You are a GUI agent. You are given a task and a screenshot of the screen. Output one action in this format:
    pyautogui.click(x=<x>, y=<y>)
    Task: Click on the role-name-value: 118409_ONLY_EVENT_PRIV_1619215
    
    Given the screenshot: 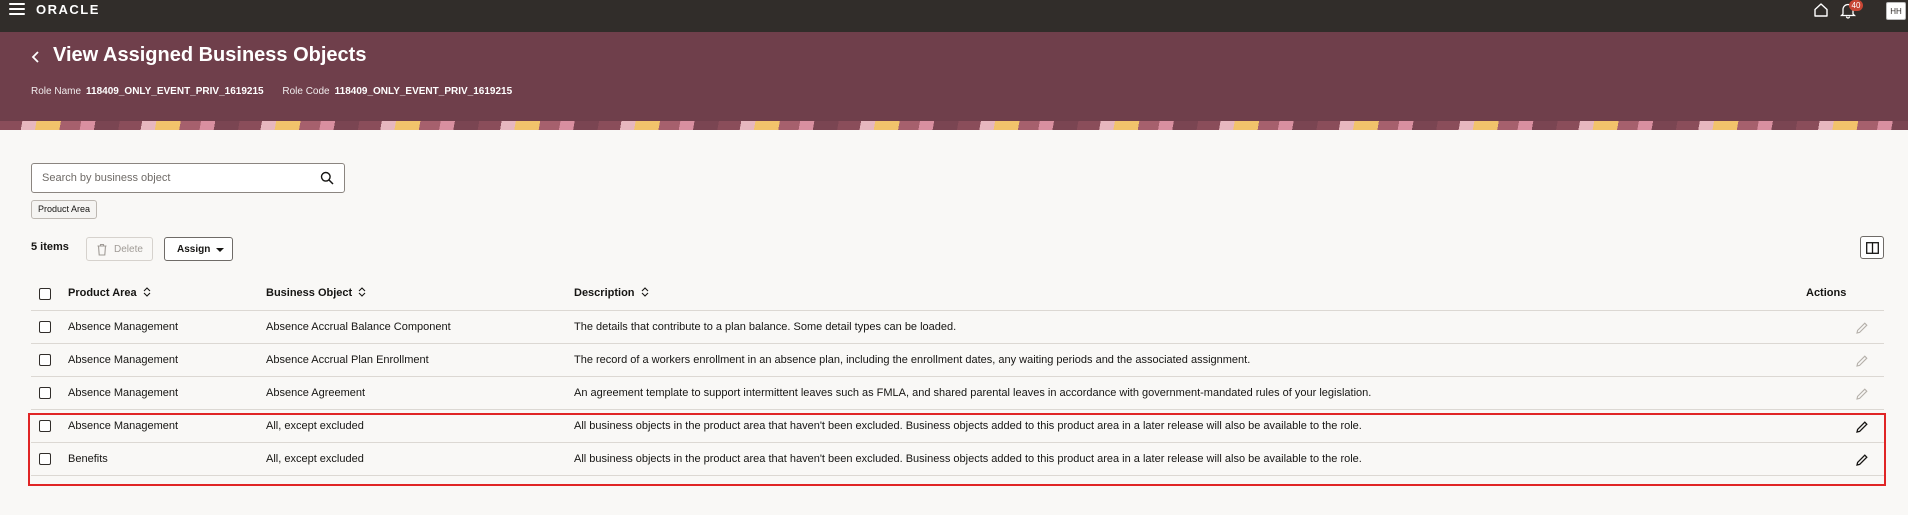 What is the action you would take?
    pyautogui.click(x=175, y=91)
    